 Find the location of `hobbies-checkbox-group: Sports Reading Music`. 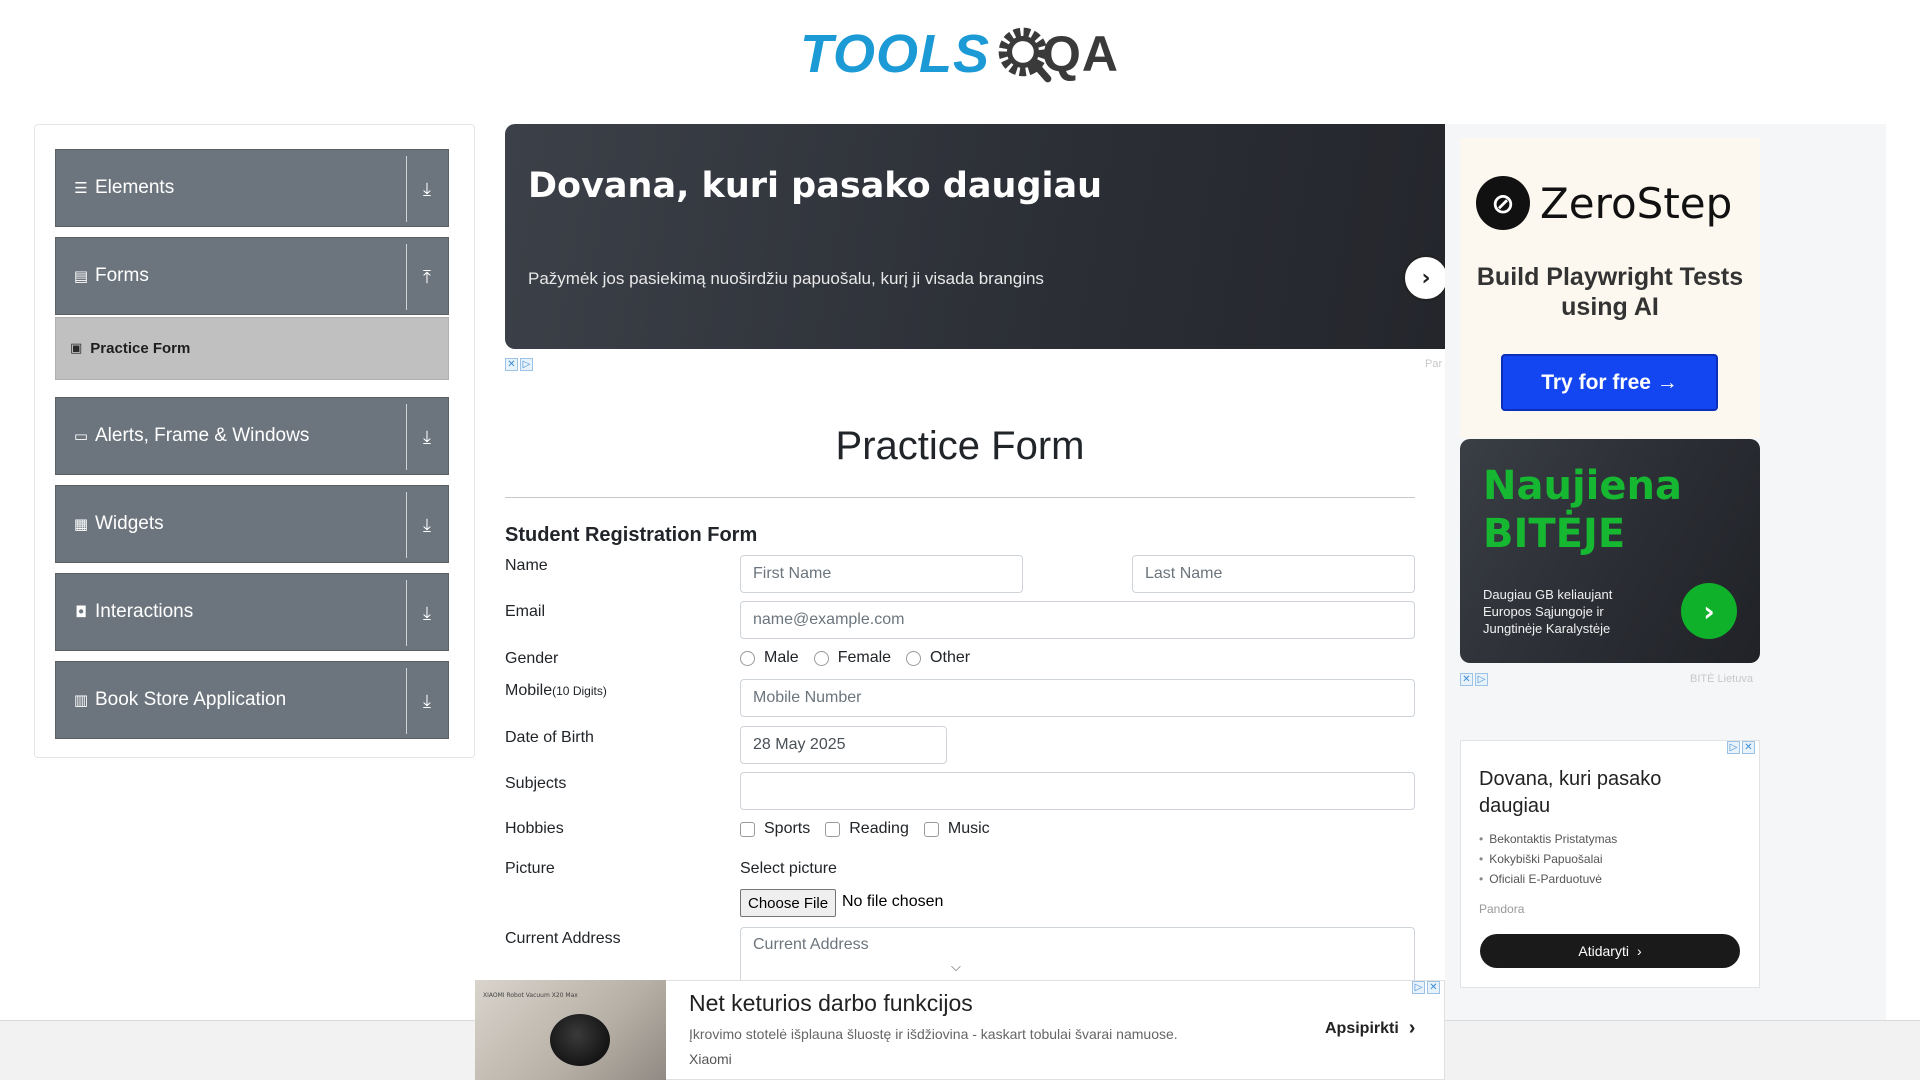

hobbies-checkbox-group: Sports Reading Music is located at coordinates (872, 829).